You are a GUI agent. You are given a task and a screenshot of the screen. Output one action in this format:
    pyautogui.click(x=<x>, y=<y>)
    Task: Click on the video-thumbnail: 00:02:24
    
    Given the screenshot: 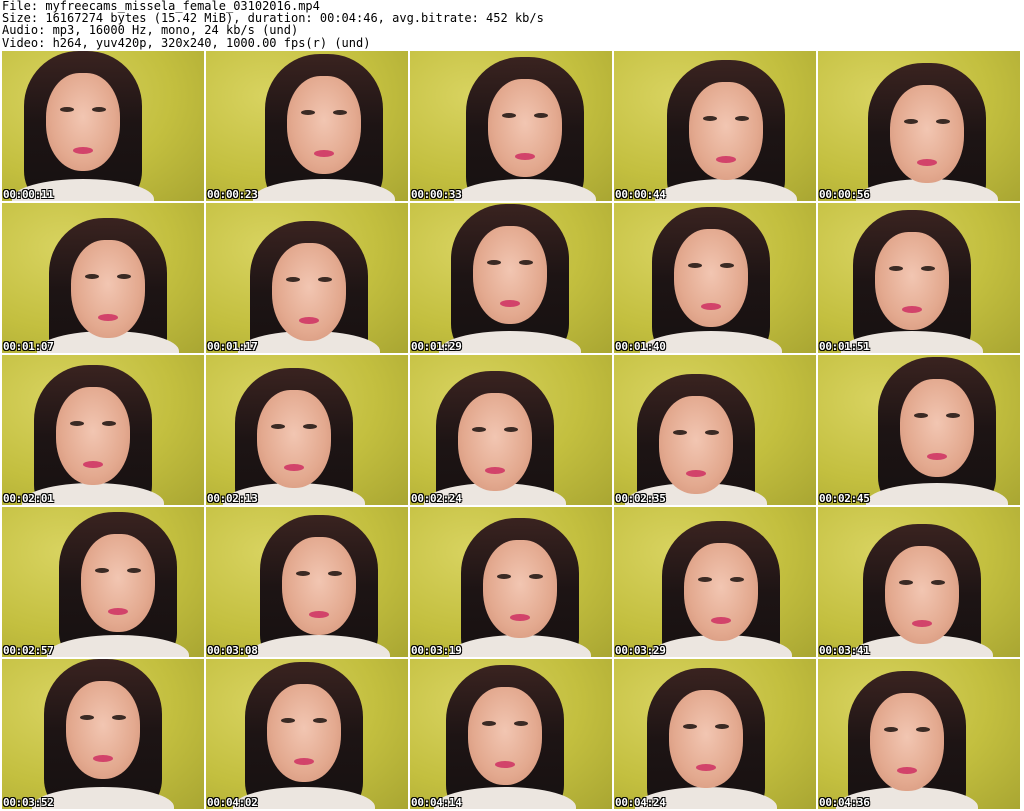 What is the action you would take?
    pyautogui.click(x=511, y=430)
    